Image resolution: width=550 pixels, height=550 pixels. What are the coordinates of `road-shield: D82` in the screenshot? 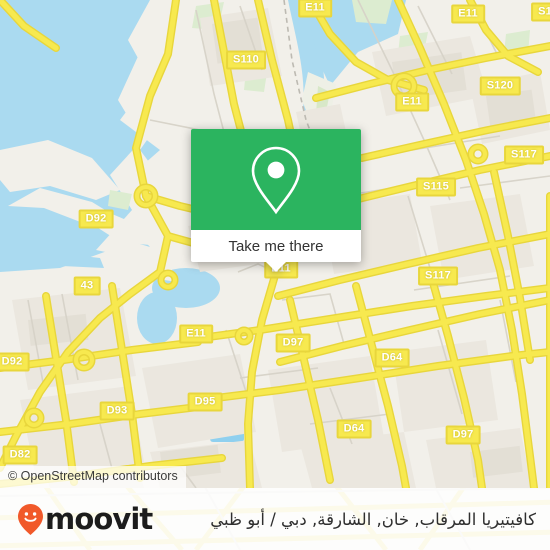 It's located at (20, 455).